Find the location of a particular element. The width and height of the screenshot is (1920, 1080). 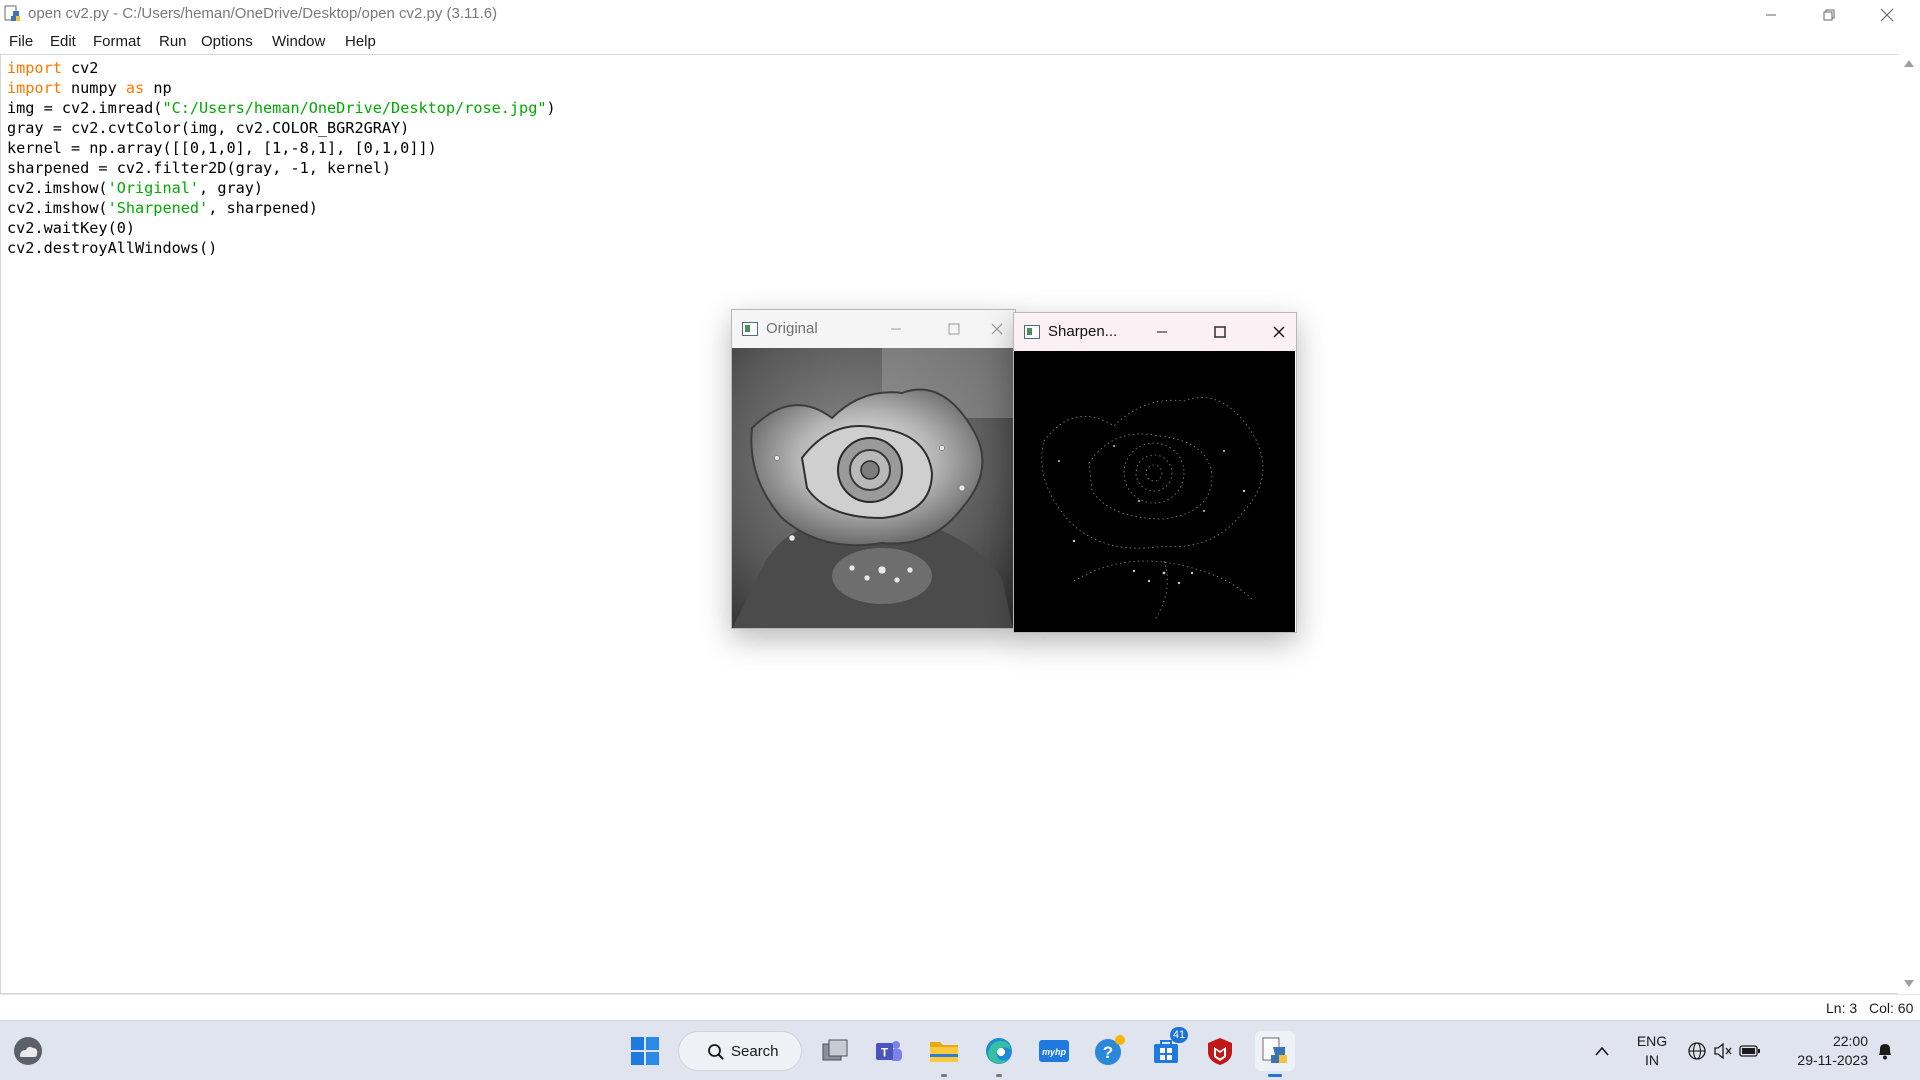

svg-text: T is located at coordinates (885, 1053).